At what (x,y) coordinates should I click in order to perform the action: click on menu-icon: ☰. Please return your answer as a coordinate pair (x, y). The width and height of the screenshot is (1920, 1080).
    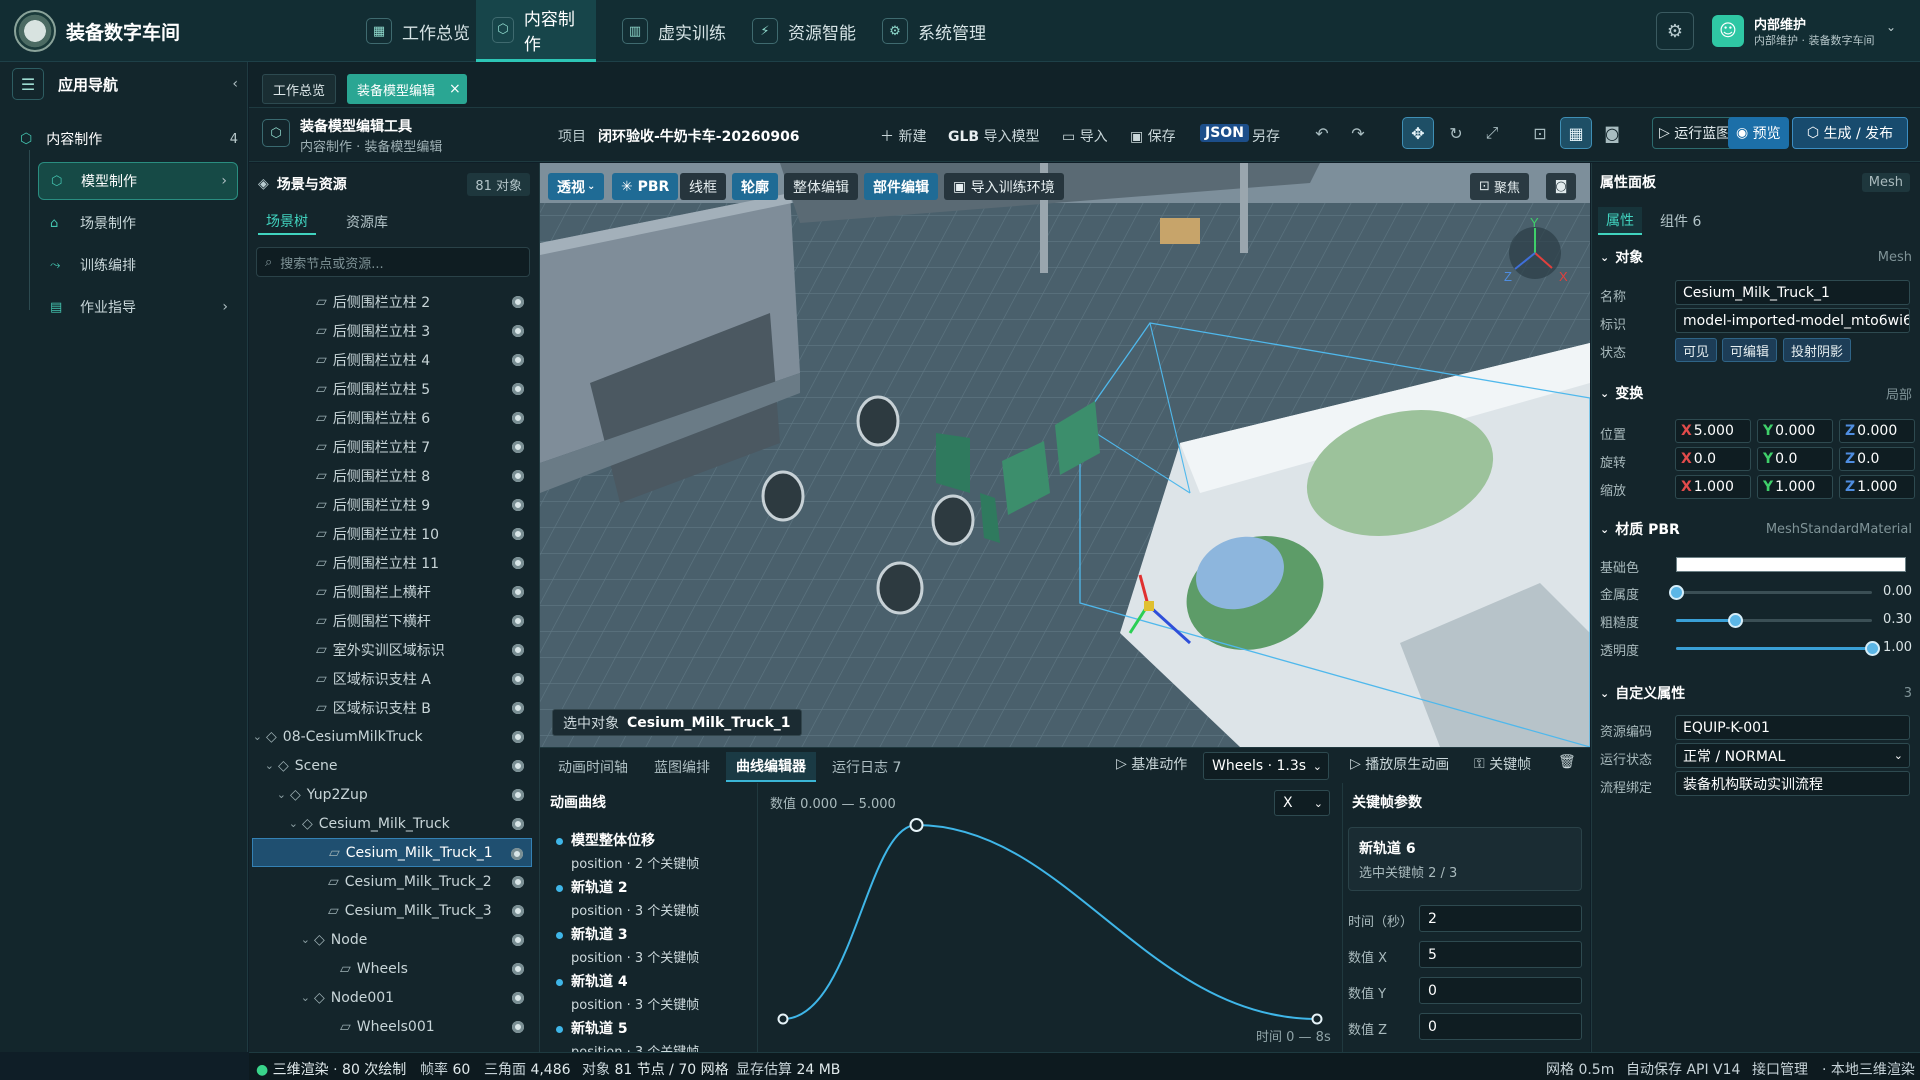
    Looking at the image, I should click on (28, 84).